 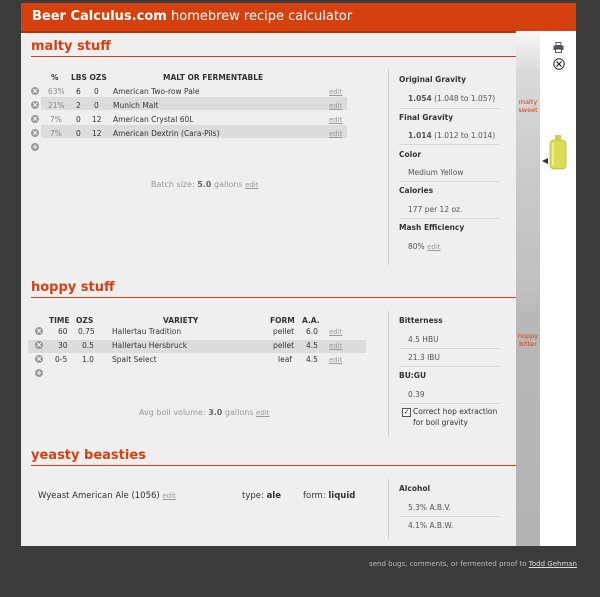 I want to click on malt-pct: 63%, so click(x=56, y=91).